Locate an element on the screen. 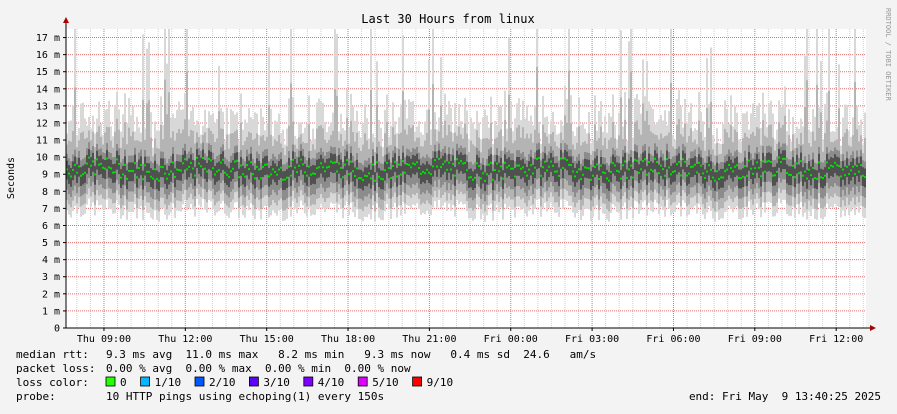  x-tick-label: Thu 15:00 is located at coordinates (267, 339).